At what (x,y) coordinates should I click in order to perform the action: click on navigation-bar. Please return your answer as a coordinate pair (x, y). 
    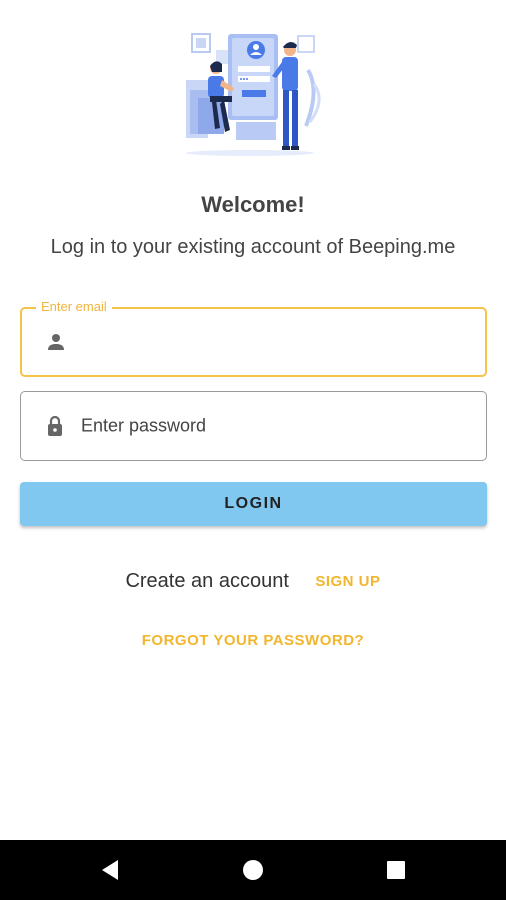
    Looking at the image, I should click on (253, 870).